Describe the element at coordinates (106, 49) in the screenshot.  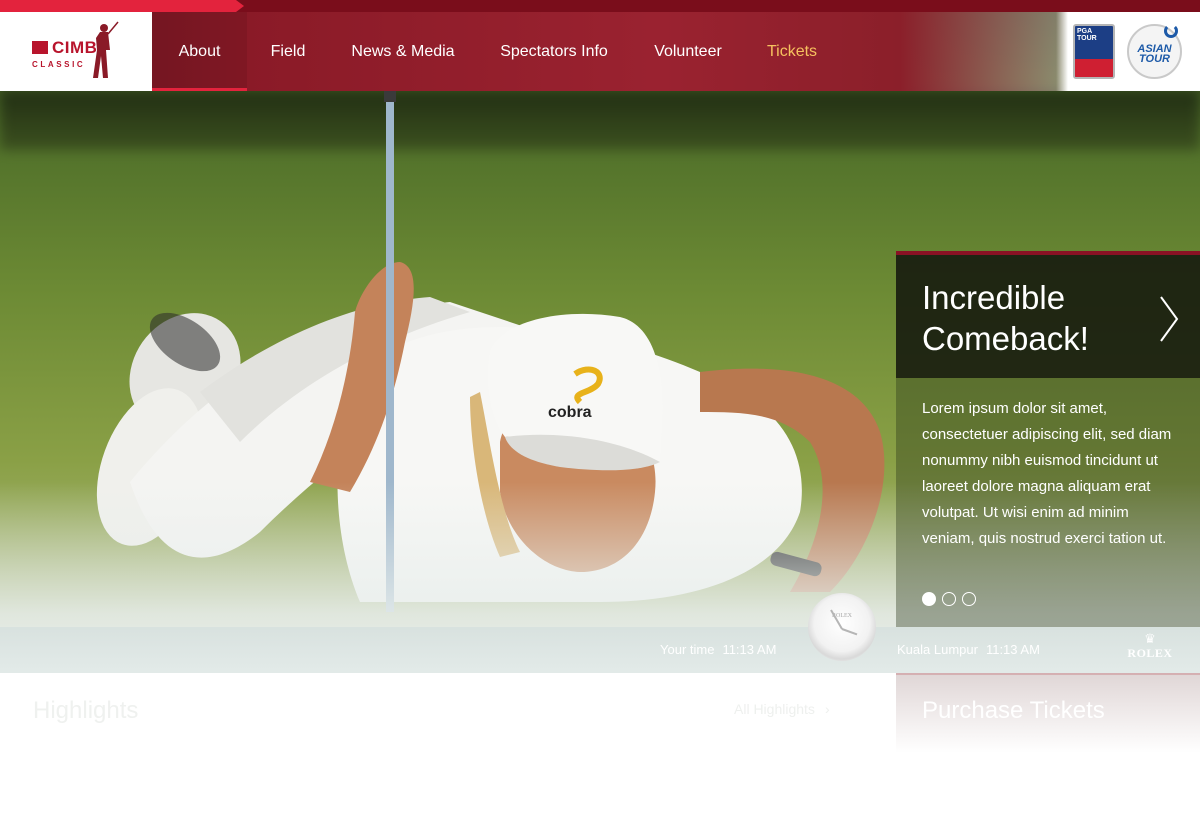
I see `golfer-silhouette-icon` at that location.